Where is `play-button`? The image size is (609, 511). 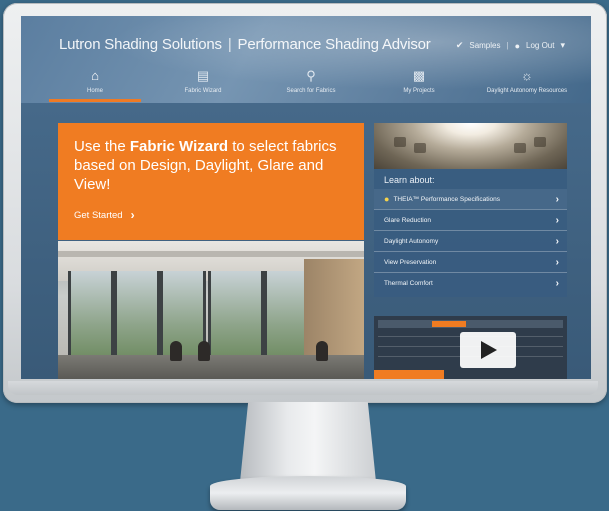
play-button is located at coordinates (488, 350).